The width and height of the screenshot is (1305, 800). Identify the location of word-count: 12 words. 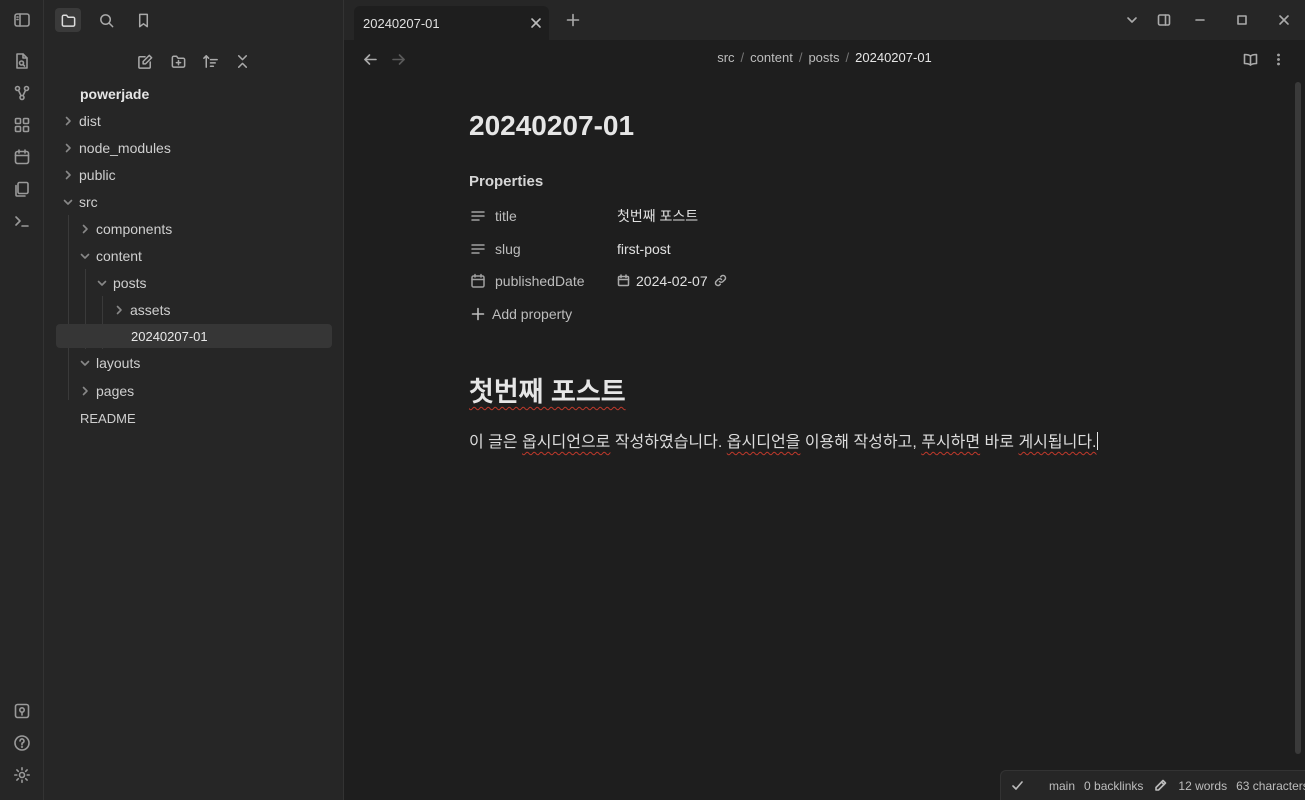
(1203, 785).